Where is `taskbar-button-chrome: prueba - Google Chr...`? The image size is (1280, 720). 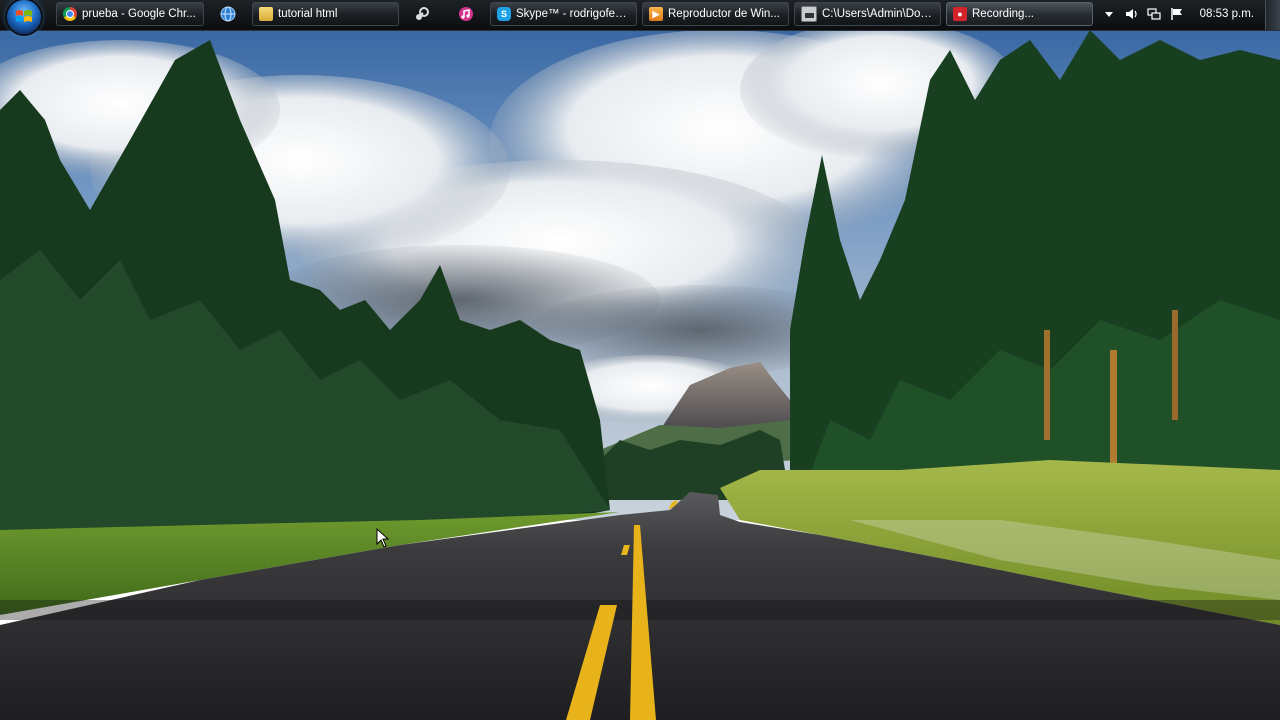 taskbar-button-chrome: prueba - Google Chr... is located at coordinates (130, 14).